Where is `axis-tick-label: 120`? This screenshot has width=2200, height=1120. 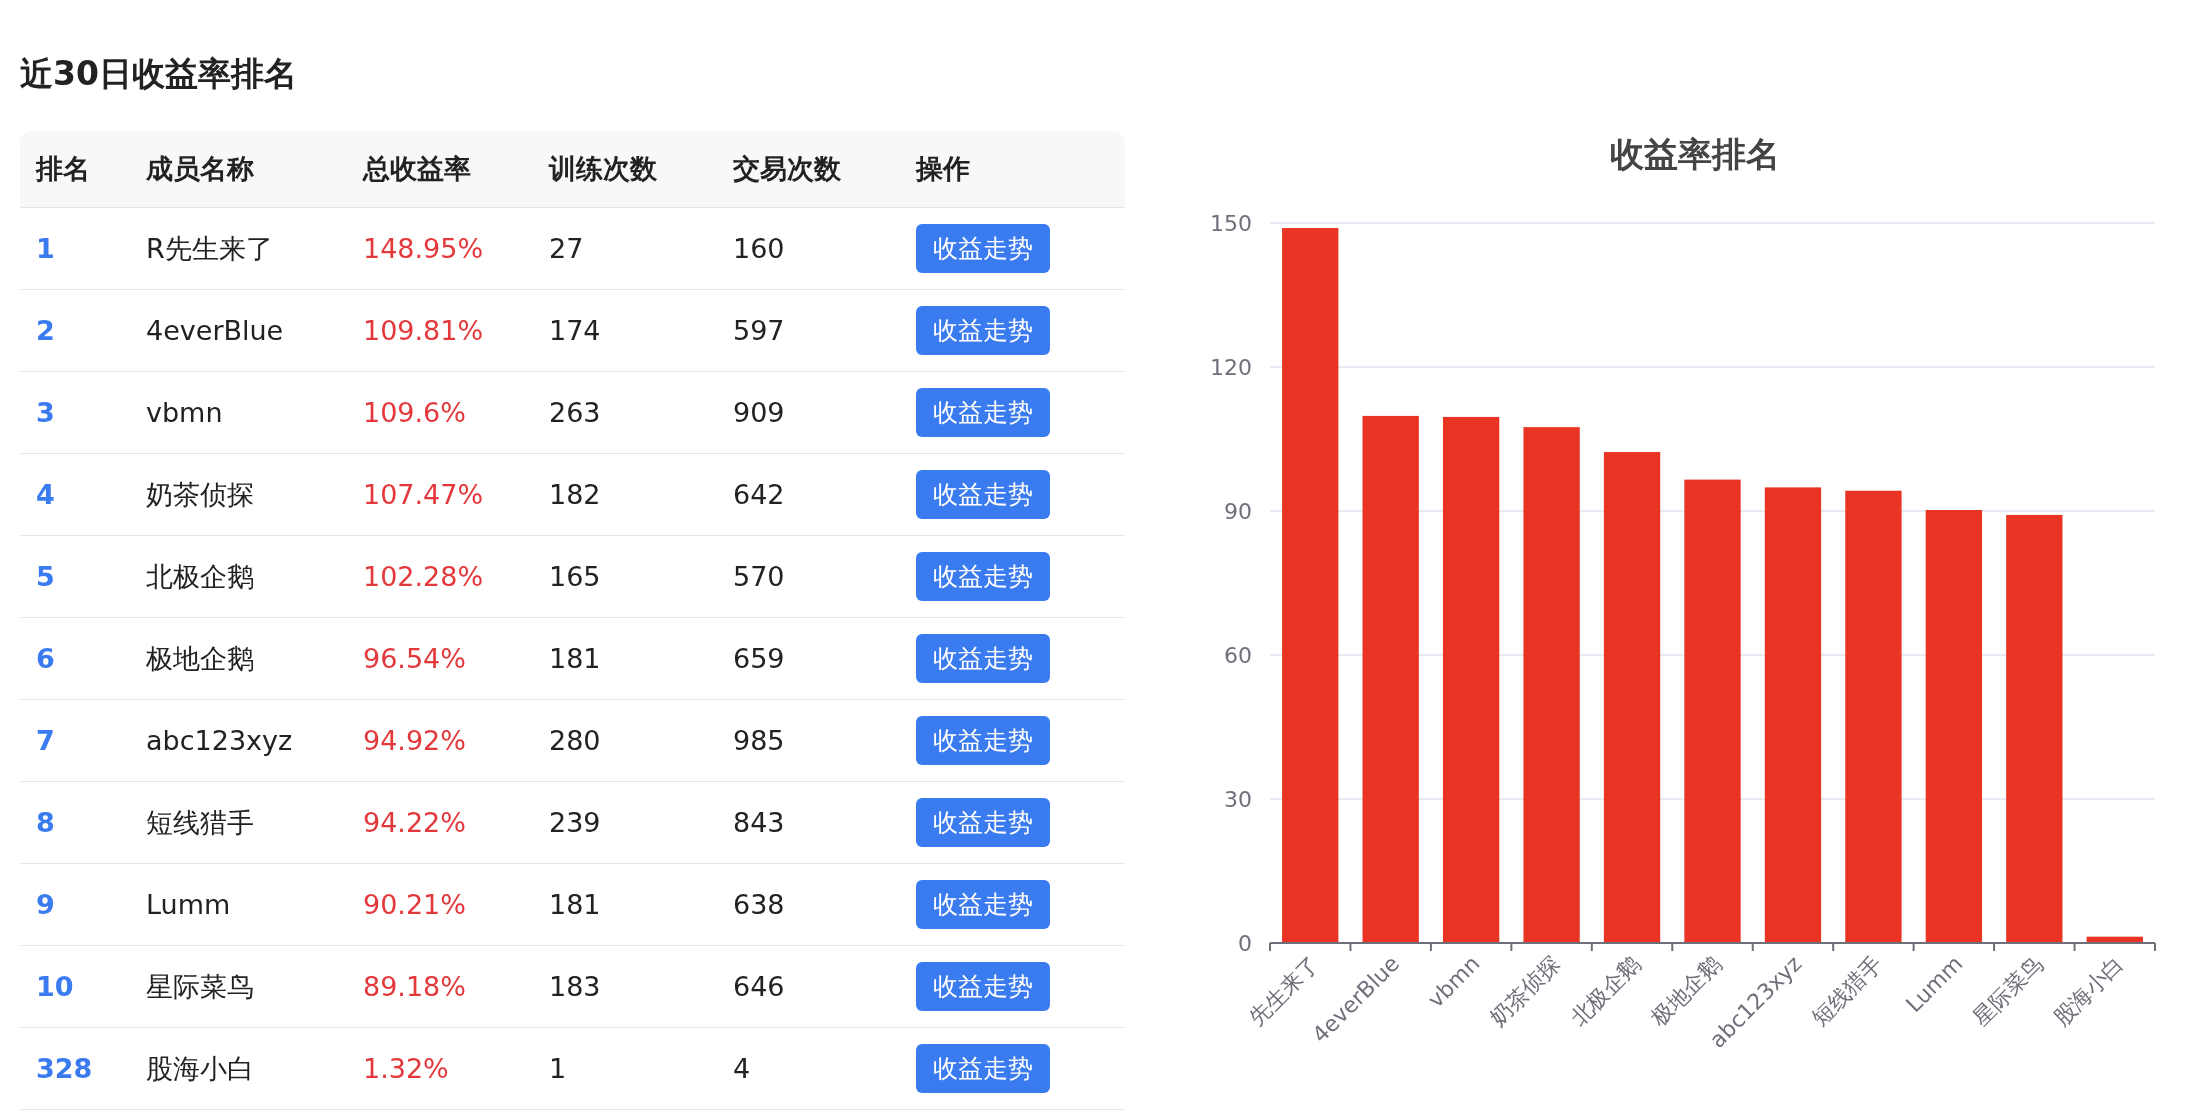
axis-tick-label: 120 is located at coordinates (1231, 367).